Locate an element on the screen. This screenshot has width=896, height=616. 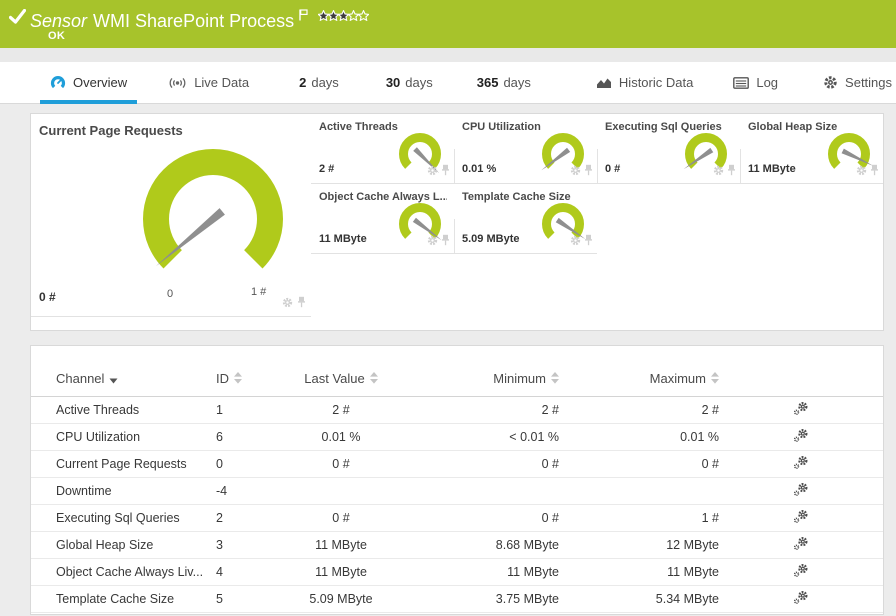
channel-last-value: 5.09 MByte is located at coordinates (341, 599).